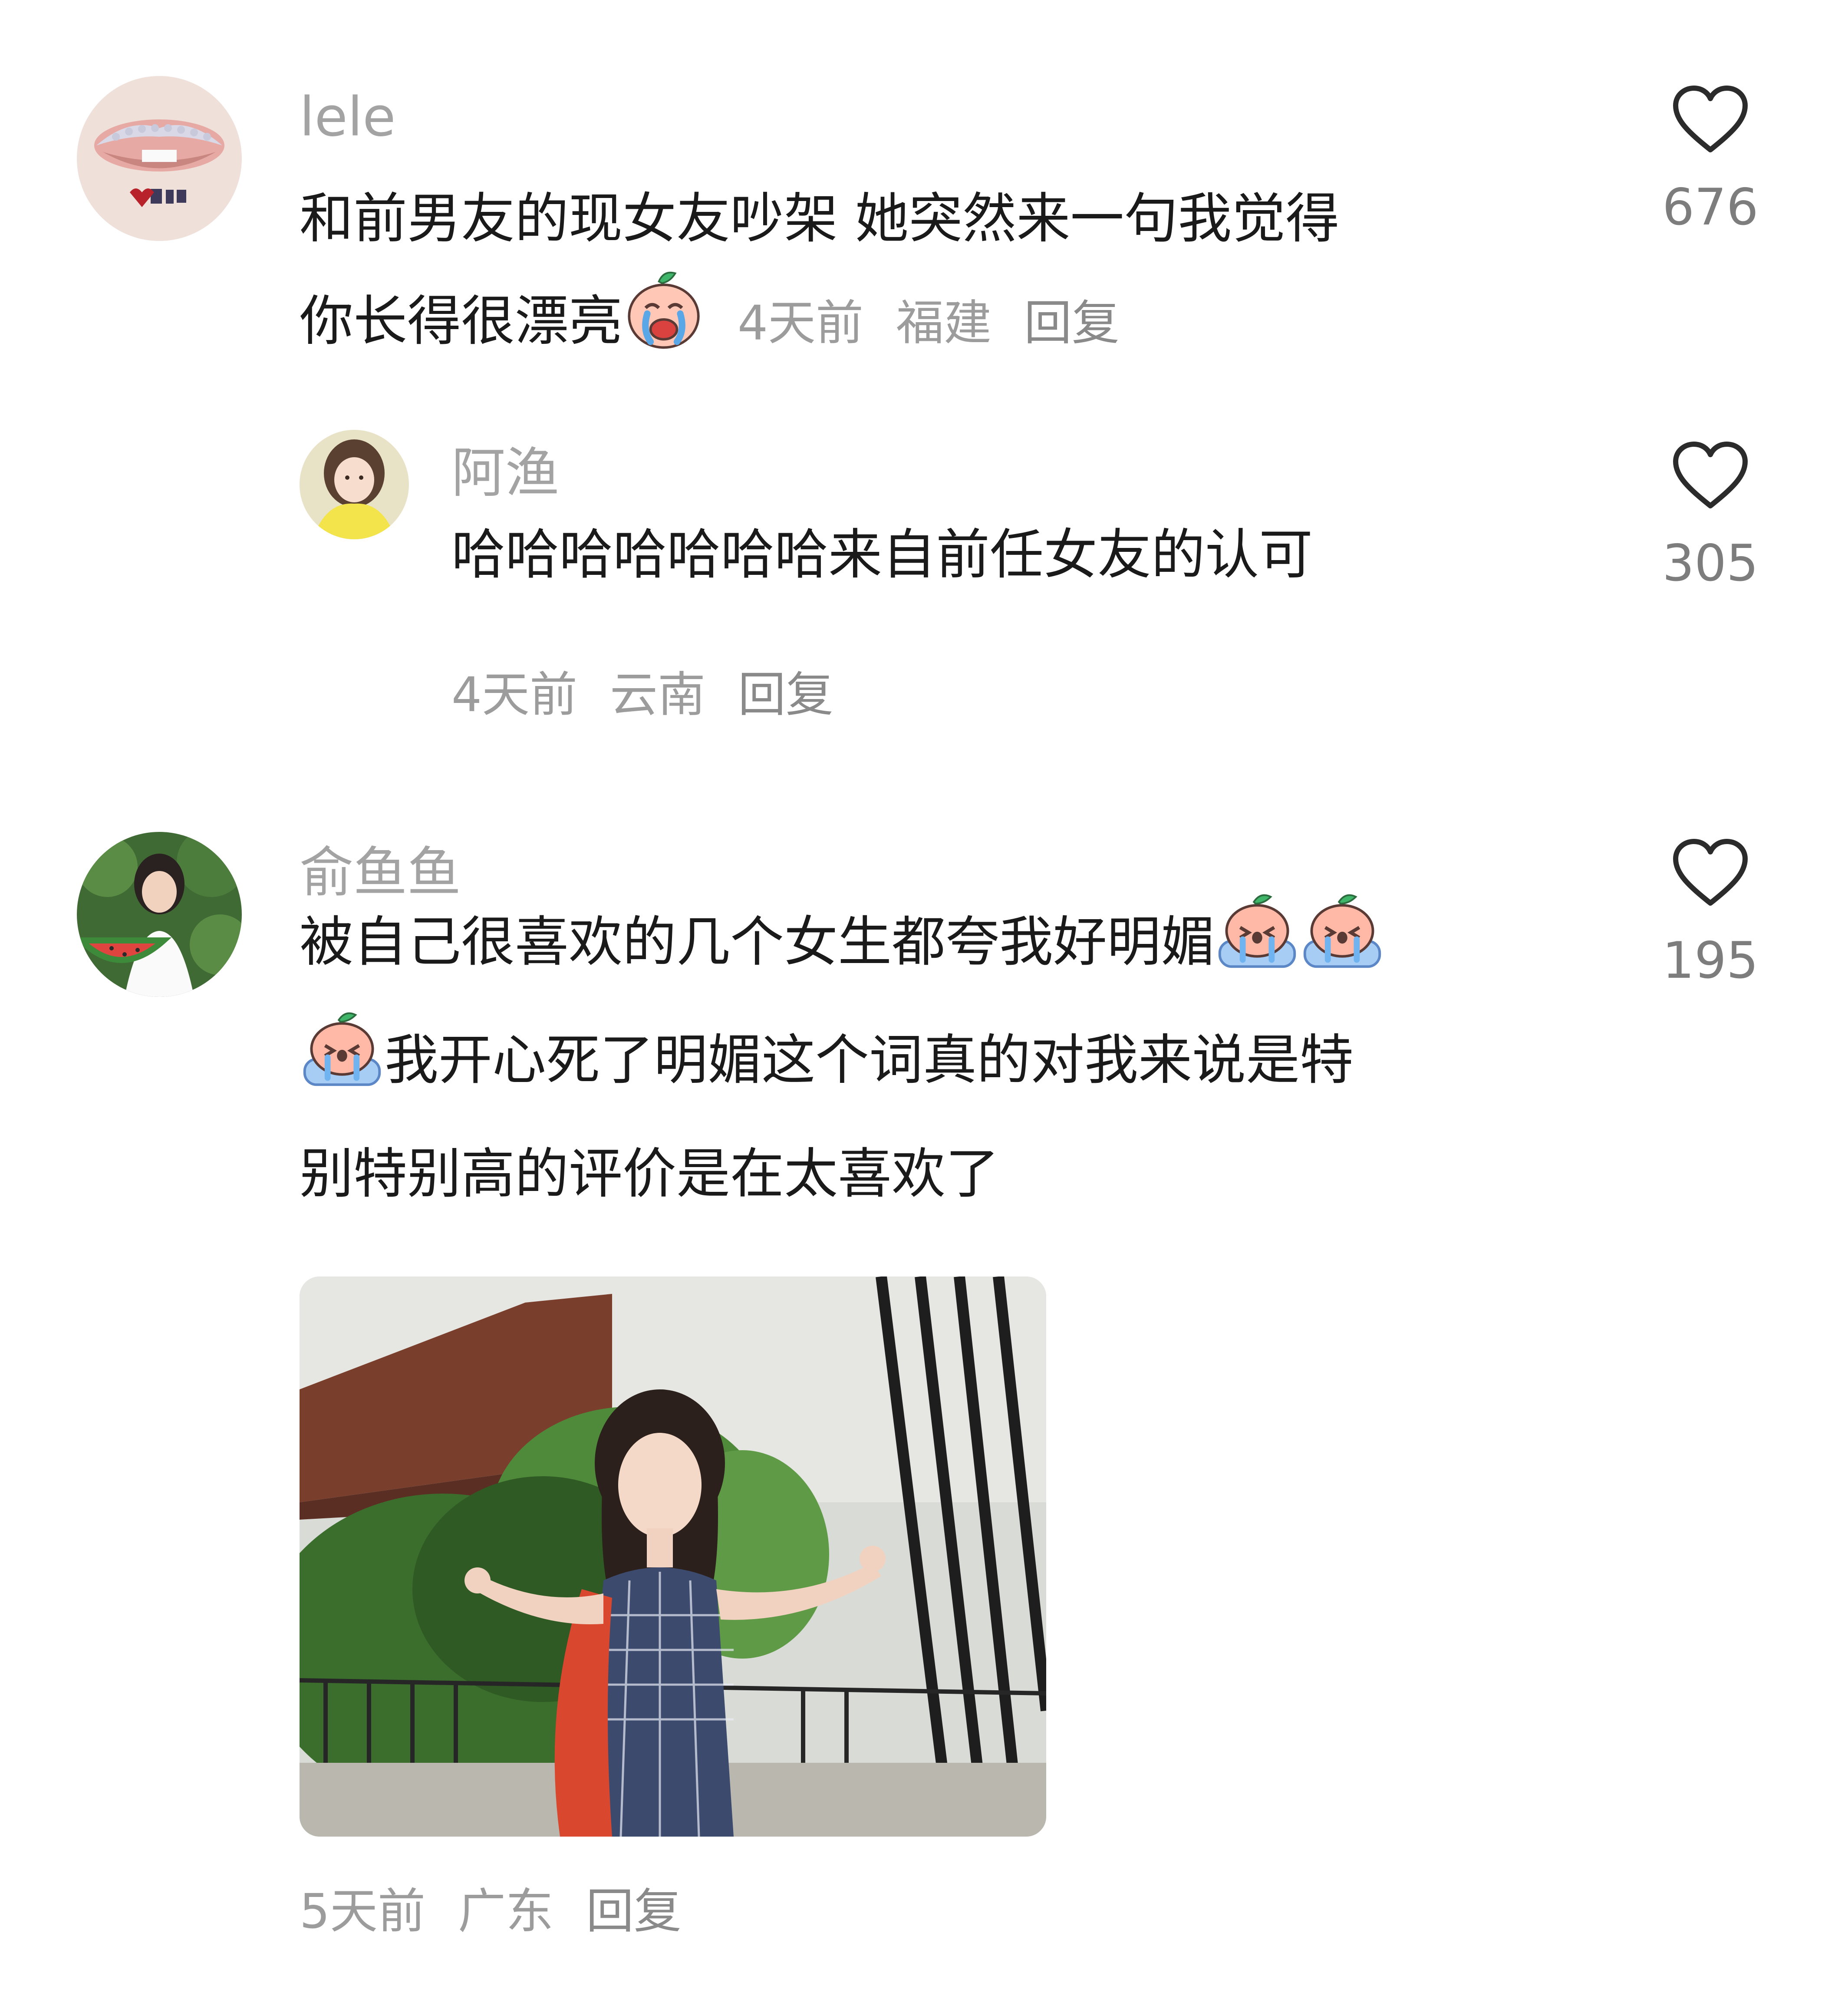 Image resolution: width=1848 pixels, height=1989 pixels. What do you see at coordinates (673, 1557) in the screenshot?
I see `comment-photo` at bounding box center [673, 1557].